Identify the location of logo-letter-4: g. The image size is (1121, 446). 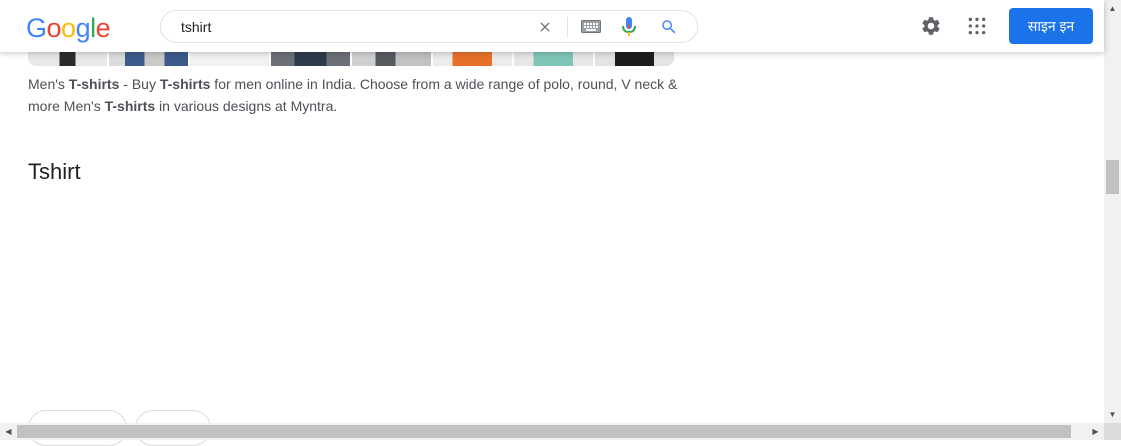
(83, 28).